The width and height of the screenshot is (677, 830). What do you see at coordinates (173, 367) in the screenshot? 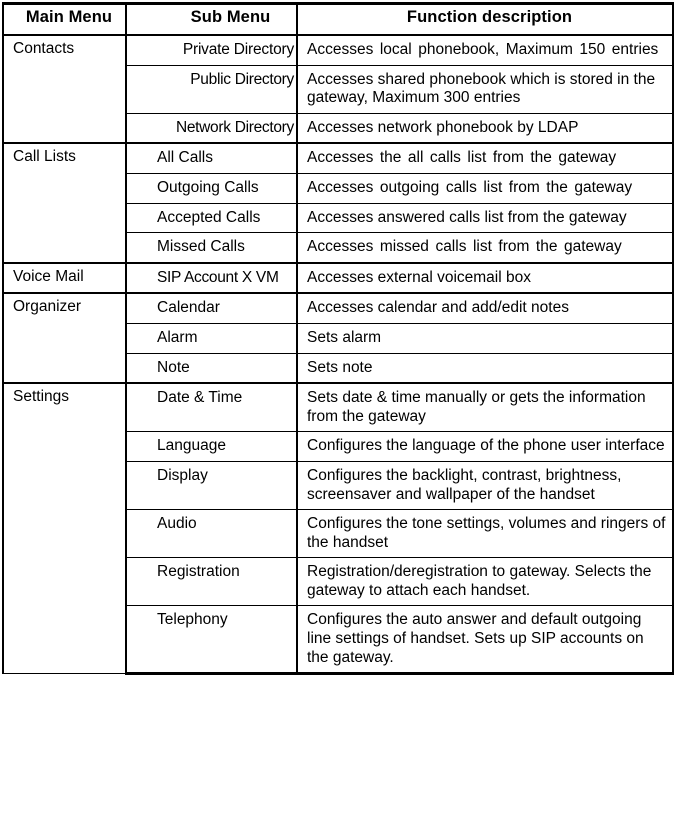
I see `sub-menu-label: Note` at bounding box center [173, 367].